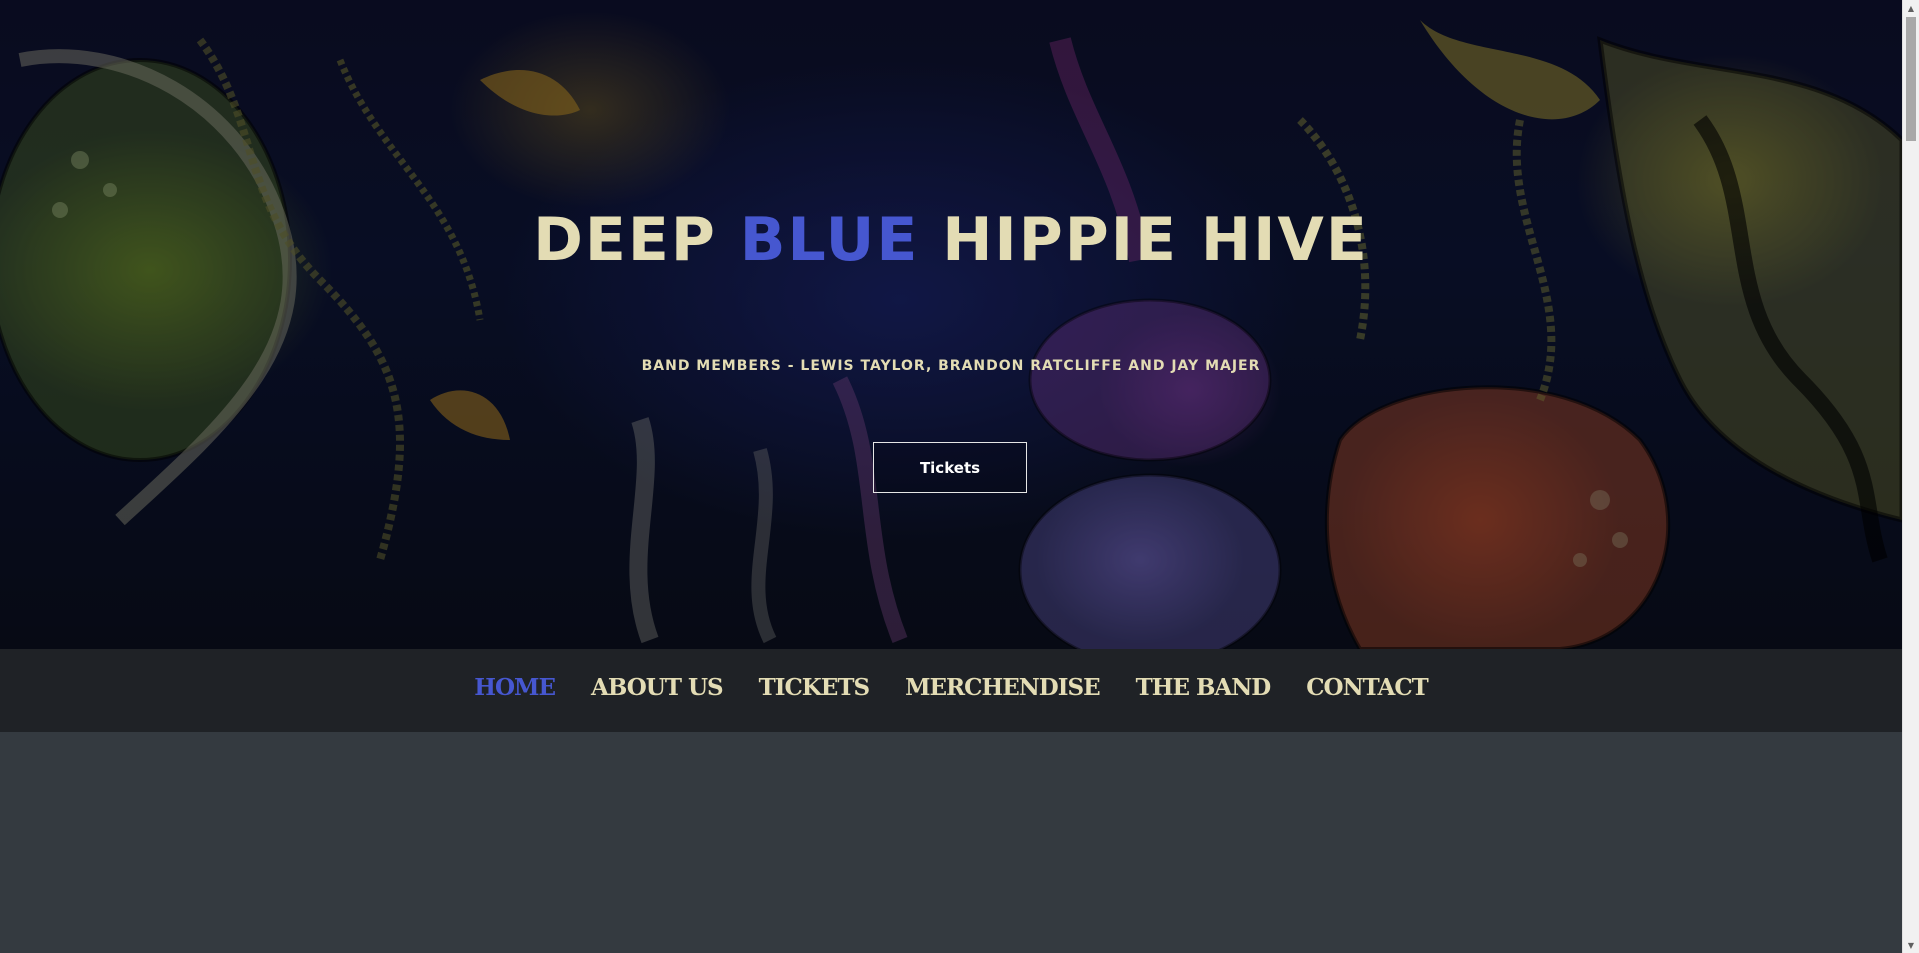 This screenshot has height=953, width=1919. What do you see at coordinates (1911, 8) in the screenshot?
I see `scroll-up-arrow-icon: ▲` at bounding box center [1911, 8].